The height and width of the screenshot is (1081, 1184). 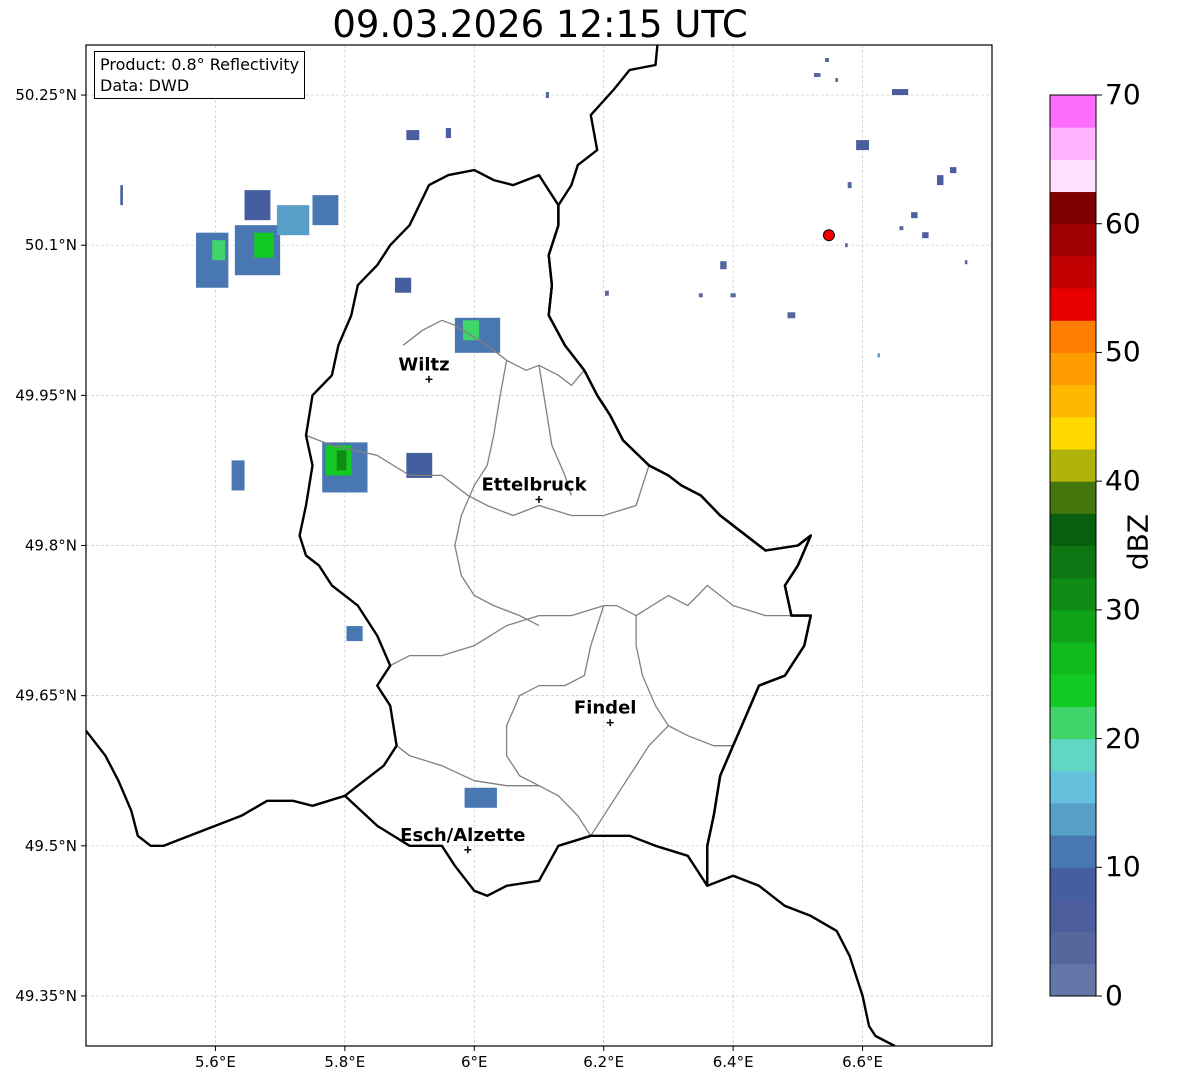 What do you see at coordinates (145, 85) in the screenshot?
I see `data-source-label: Data: DWD` at bounding box center [145, 85].